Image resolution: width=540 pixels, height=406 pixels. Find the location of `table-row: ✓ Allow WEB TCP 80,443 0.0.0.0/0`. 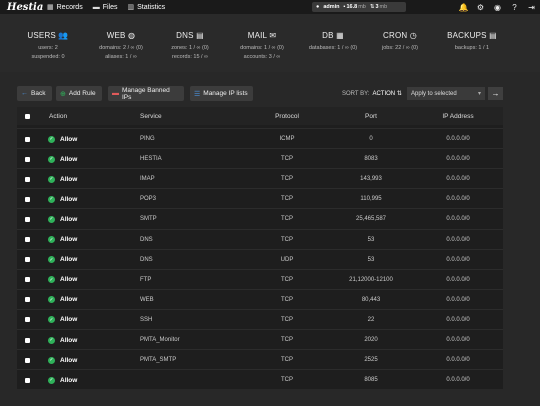

table-row: ✓ Allow WEB TCP 80,443 0.0.0.0/0 is located at coordinates (260, 299).